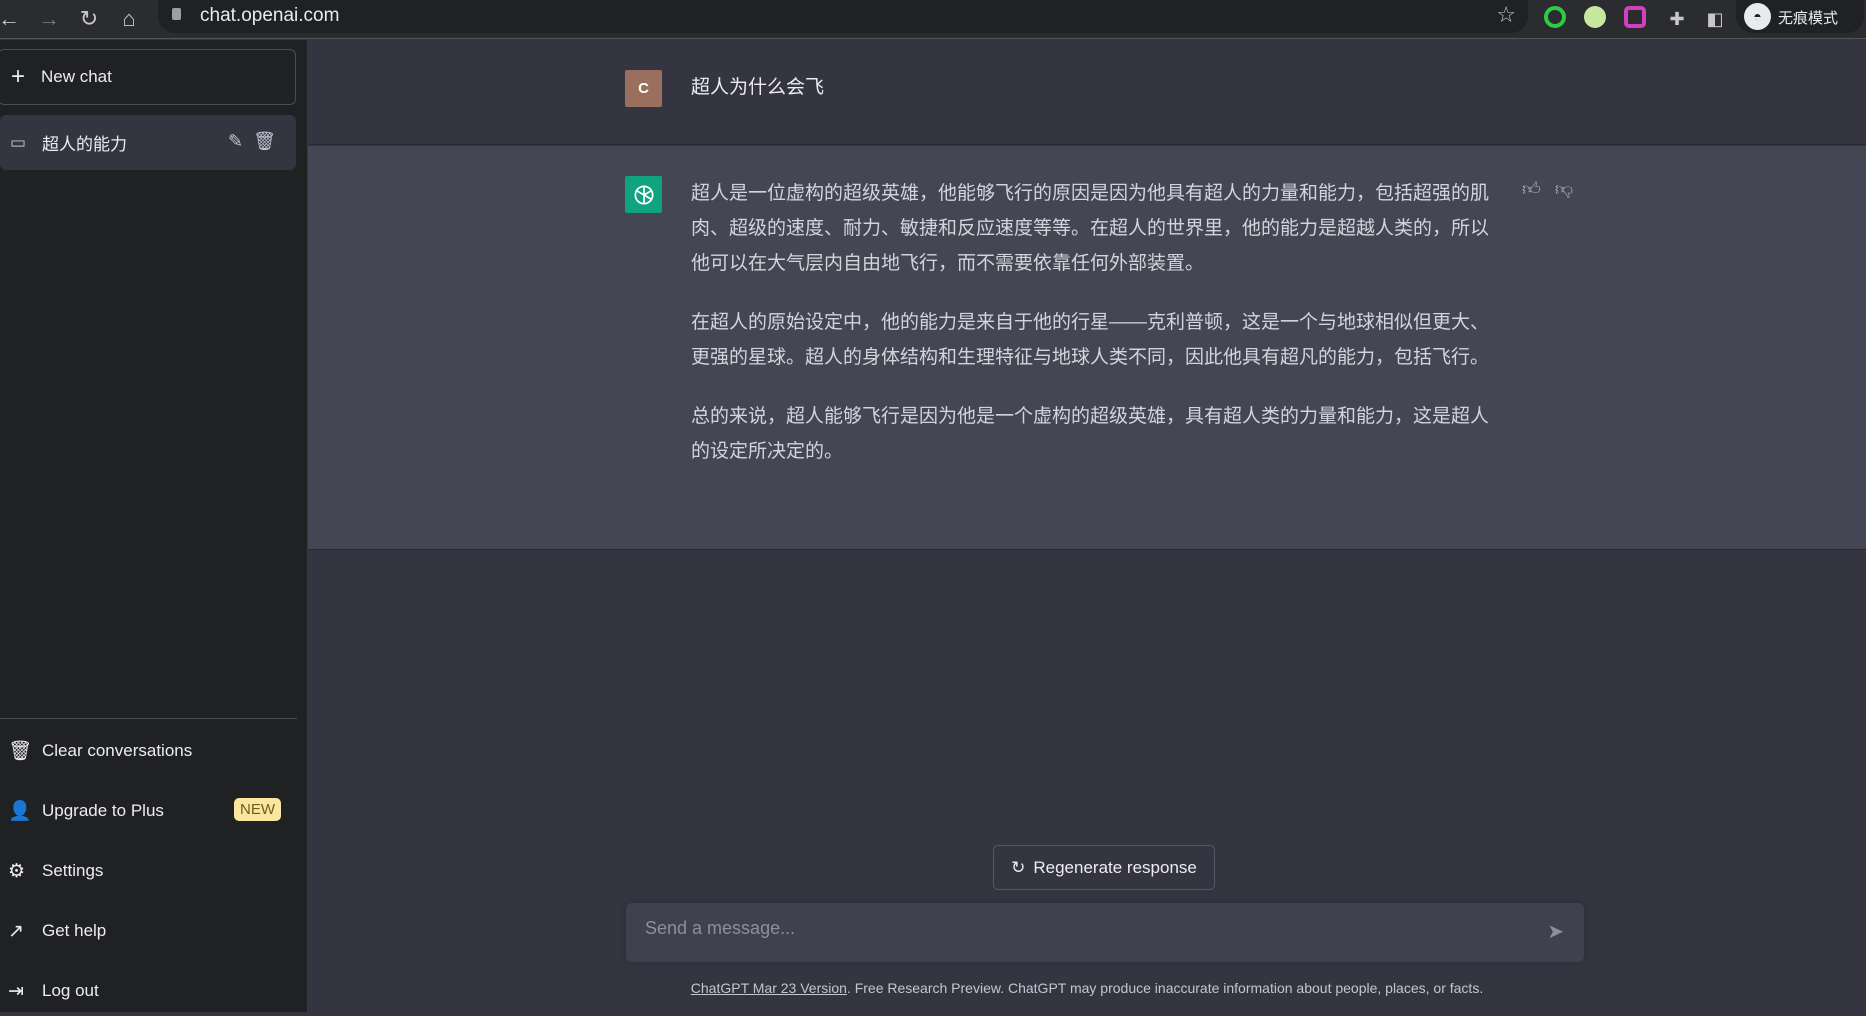 Image resolution: width=1866 pixels, height=1016 pixels. Describe the element at coordinates (76, 76) in the screenshot. I see `new-chat-label: New chat` at that location.